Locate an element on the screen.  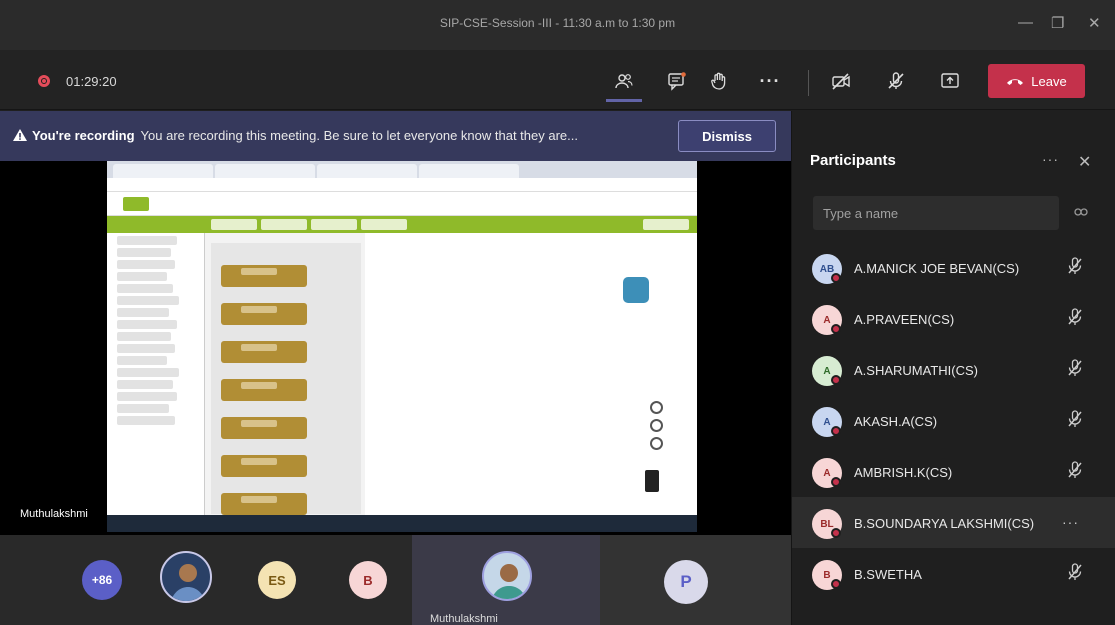
active-speaker-tile is located at coordinates (506, 580).